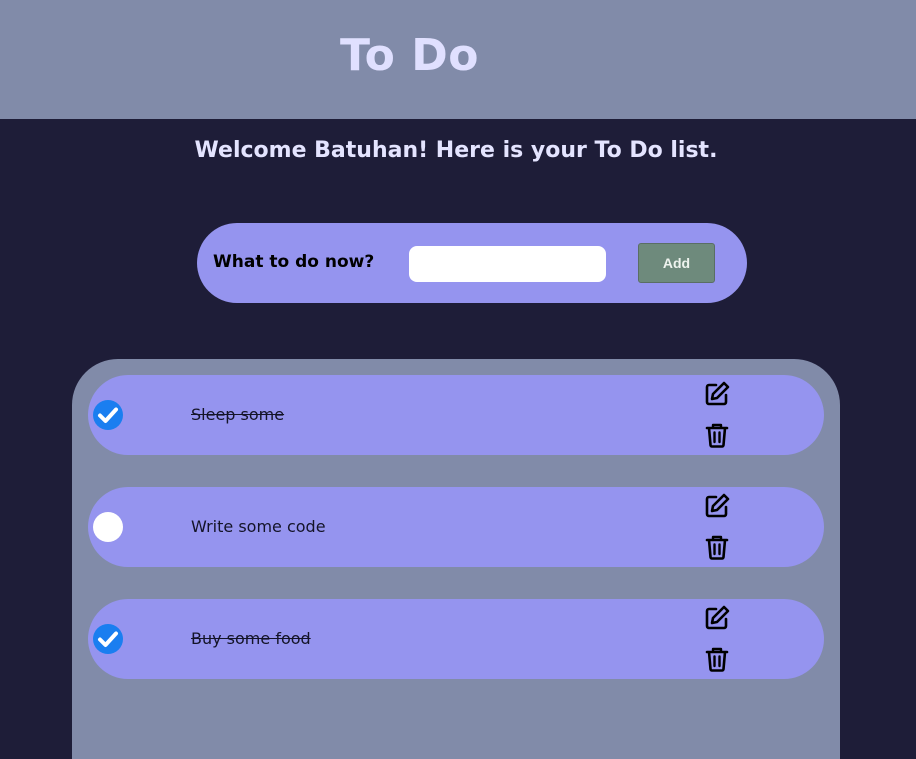  What do you see at coordinates (251, 638) in the screenshot?
I see `todo-text: Buy some food` at bounding box center [251, 638].